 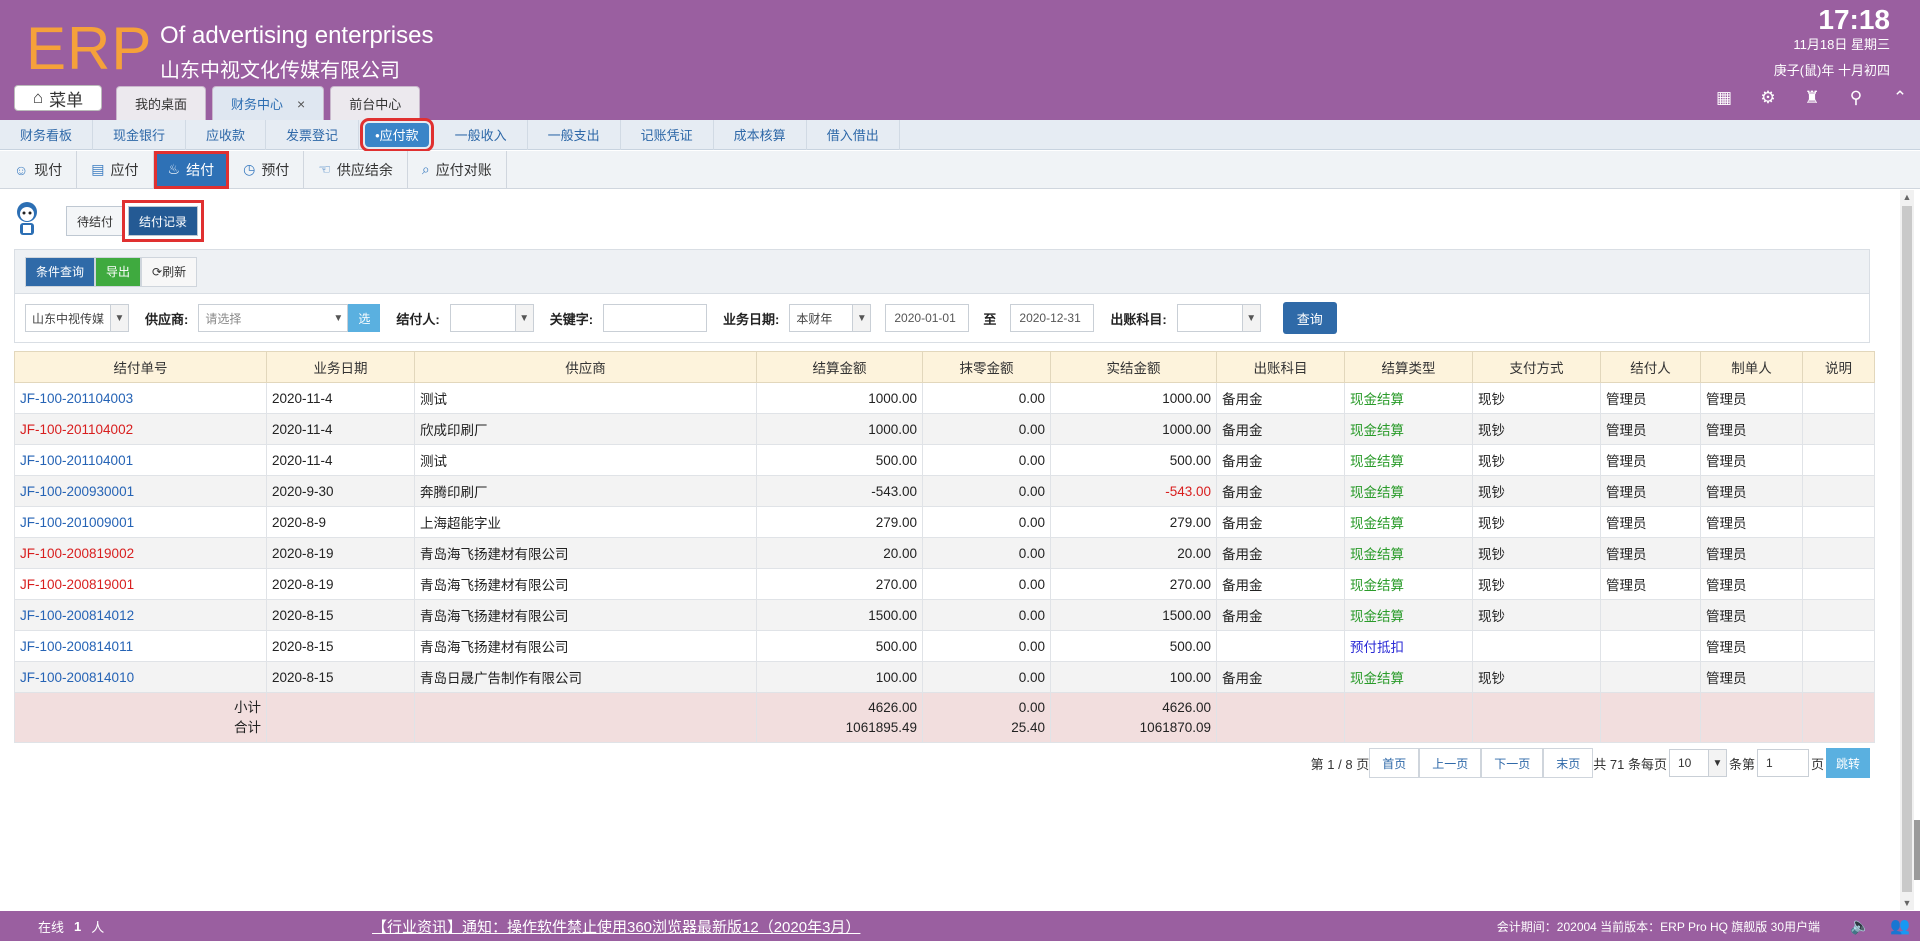 I want to click on vertical-scrollbar: ▲ ▼, so click(x=1907, y=550).